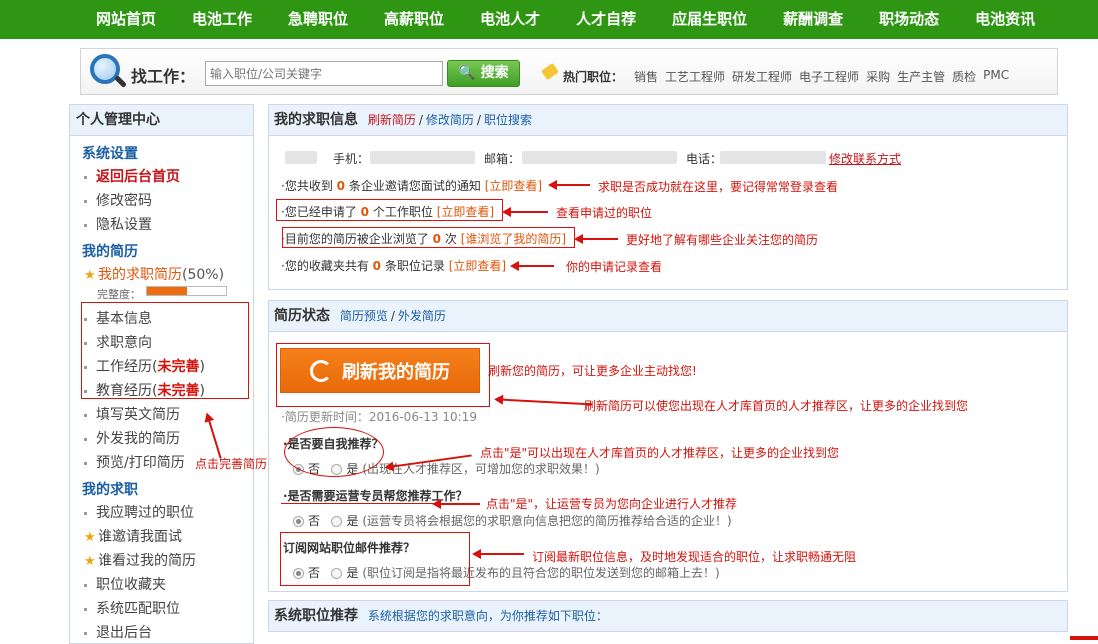  I want to click on redacted-tel, so click(773, 157).